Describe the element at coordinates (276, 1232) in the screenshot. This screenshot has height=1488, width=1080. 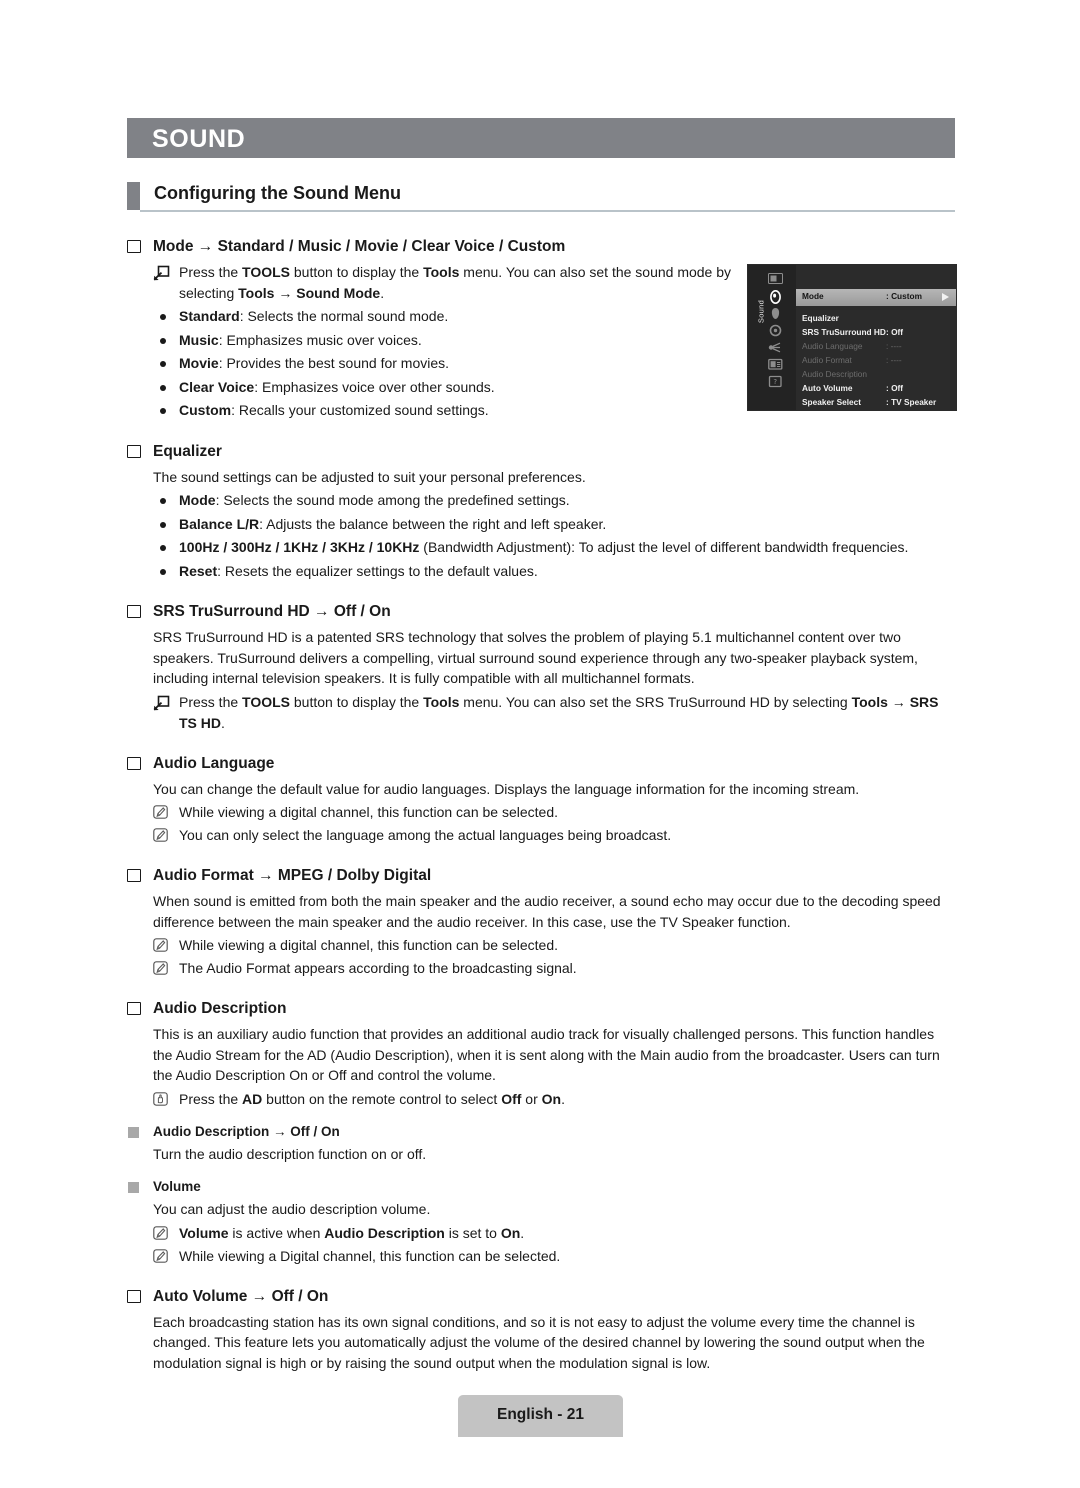
I see `note-text: is active when` at that location.